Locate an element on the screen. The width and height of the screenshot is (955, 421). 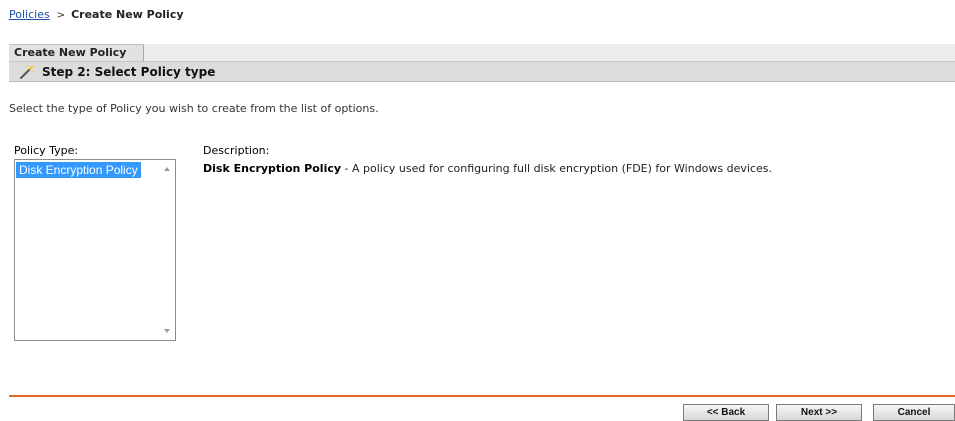
scroll-down-arrow-icon is located at coordinates (167, 331).